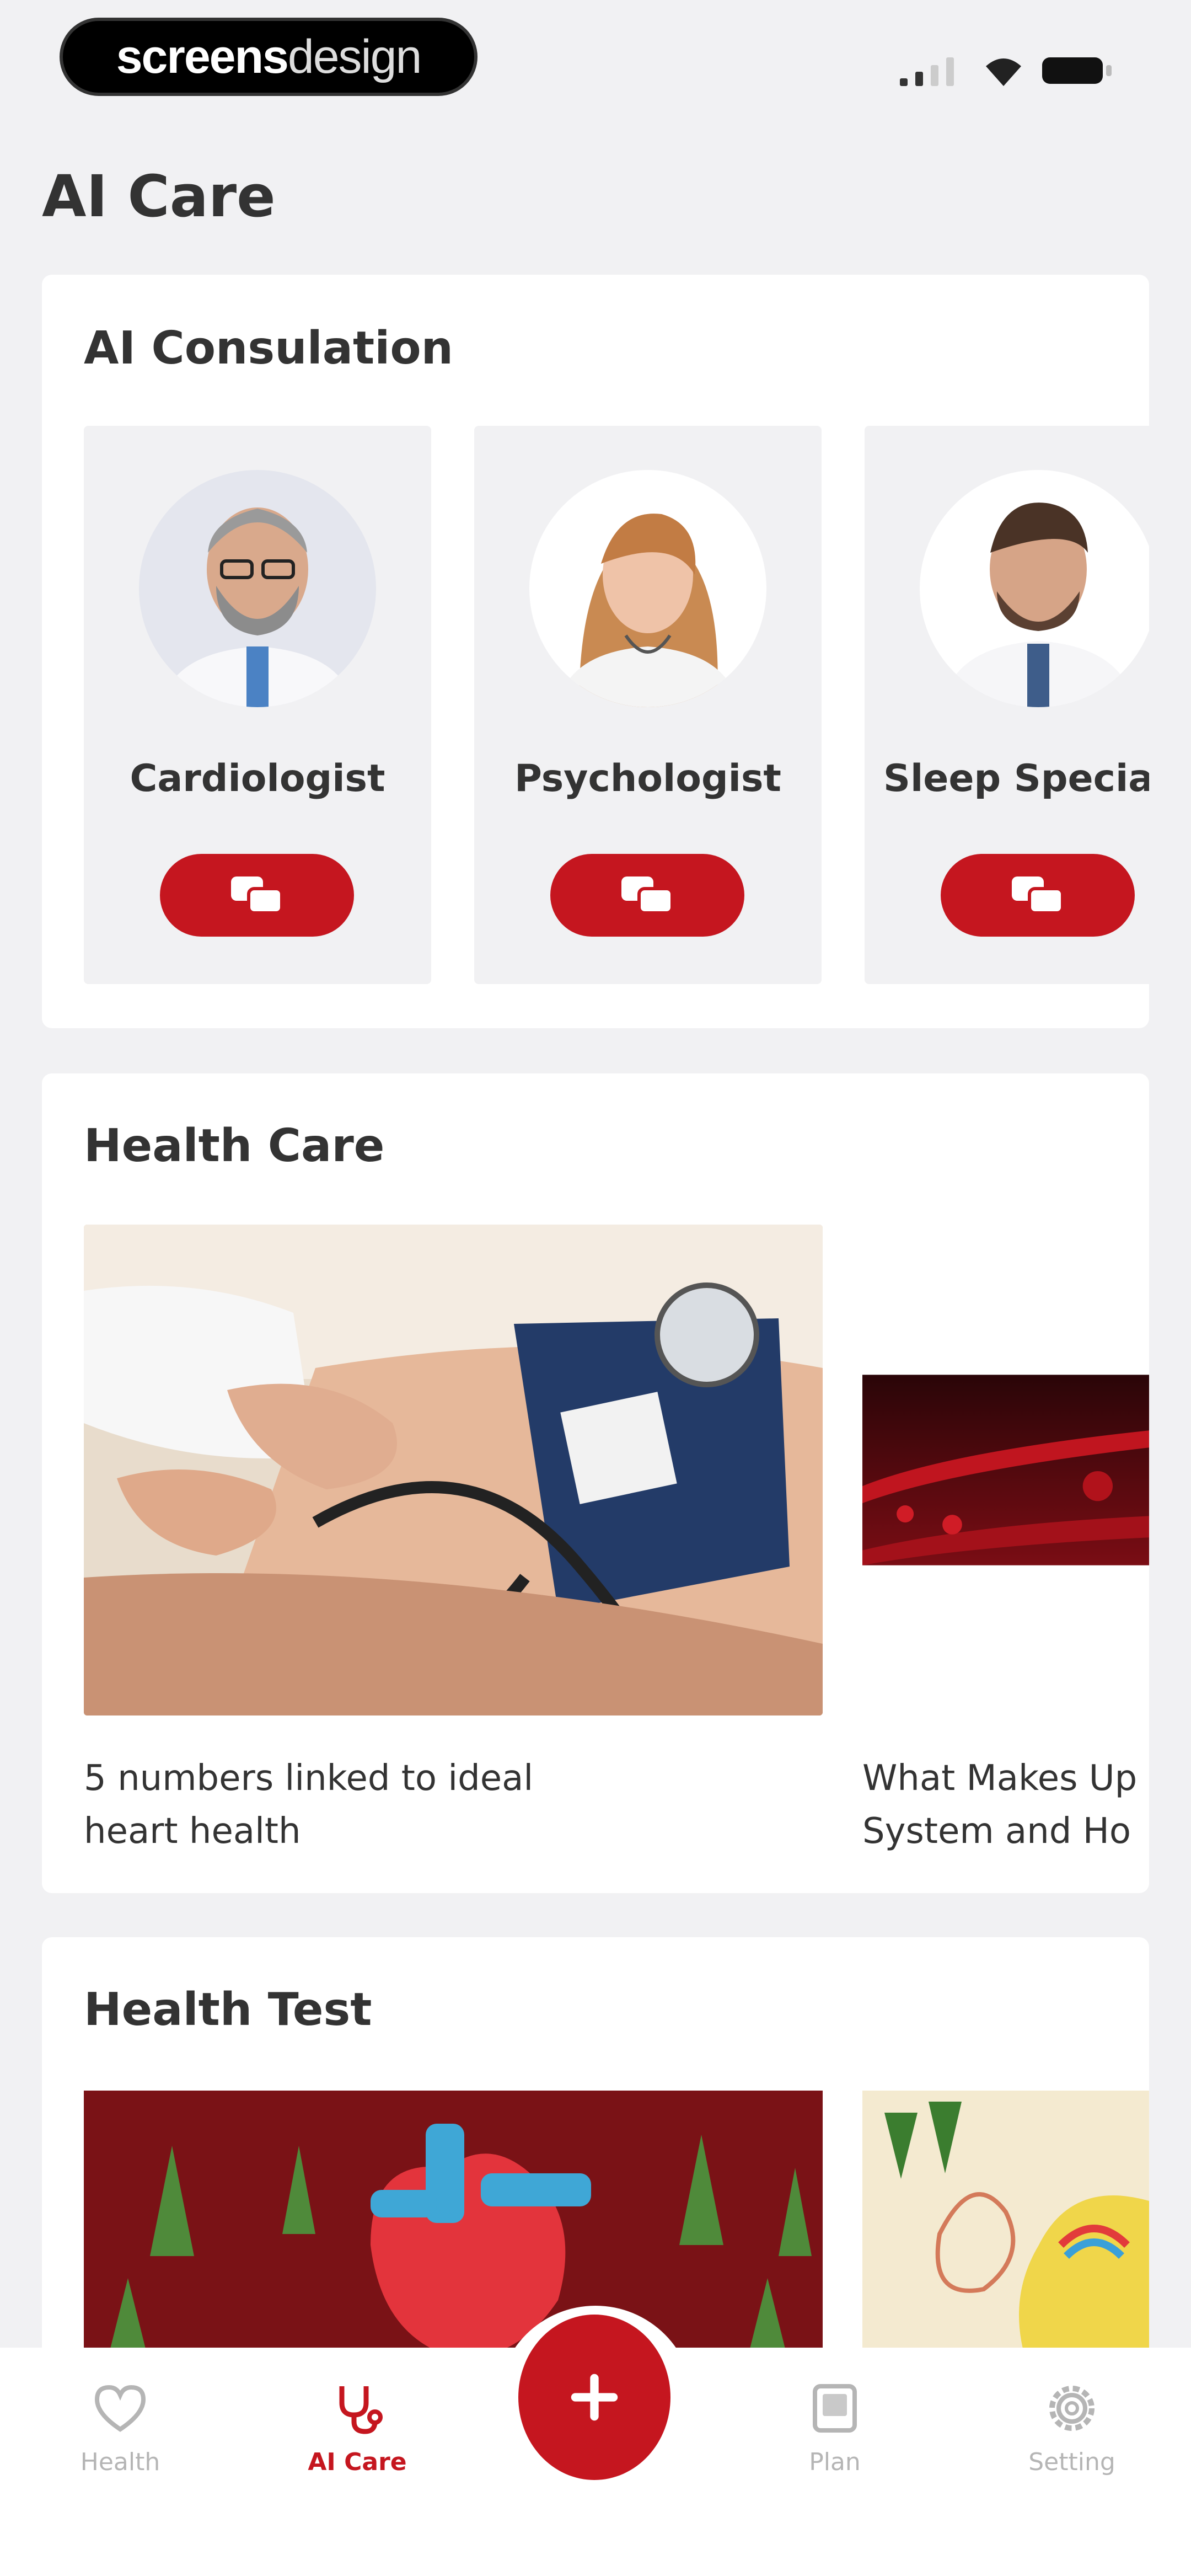  What do you see at coordinates (159, 196) in the screenshot?
I see `page-title: AI Care` at bounding box center [159, 196].